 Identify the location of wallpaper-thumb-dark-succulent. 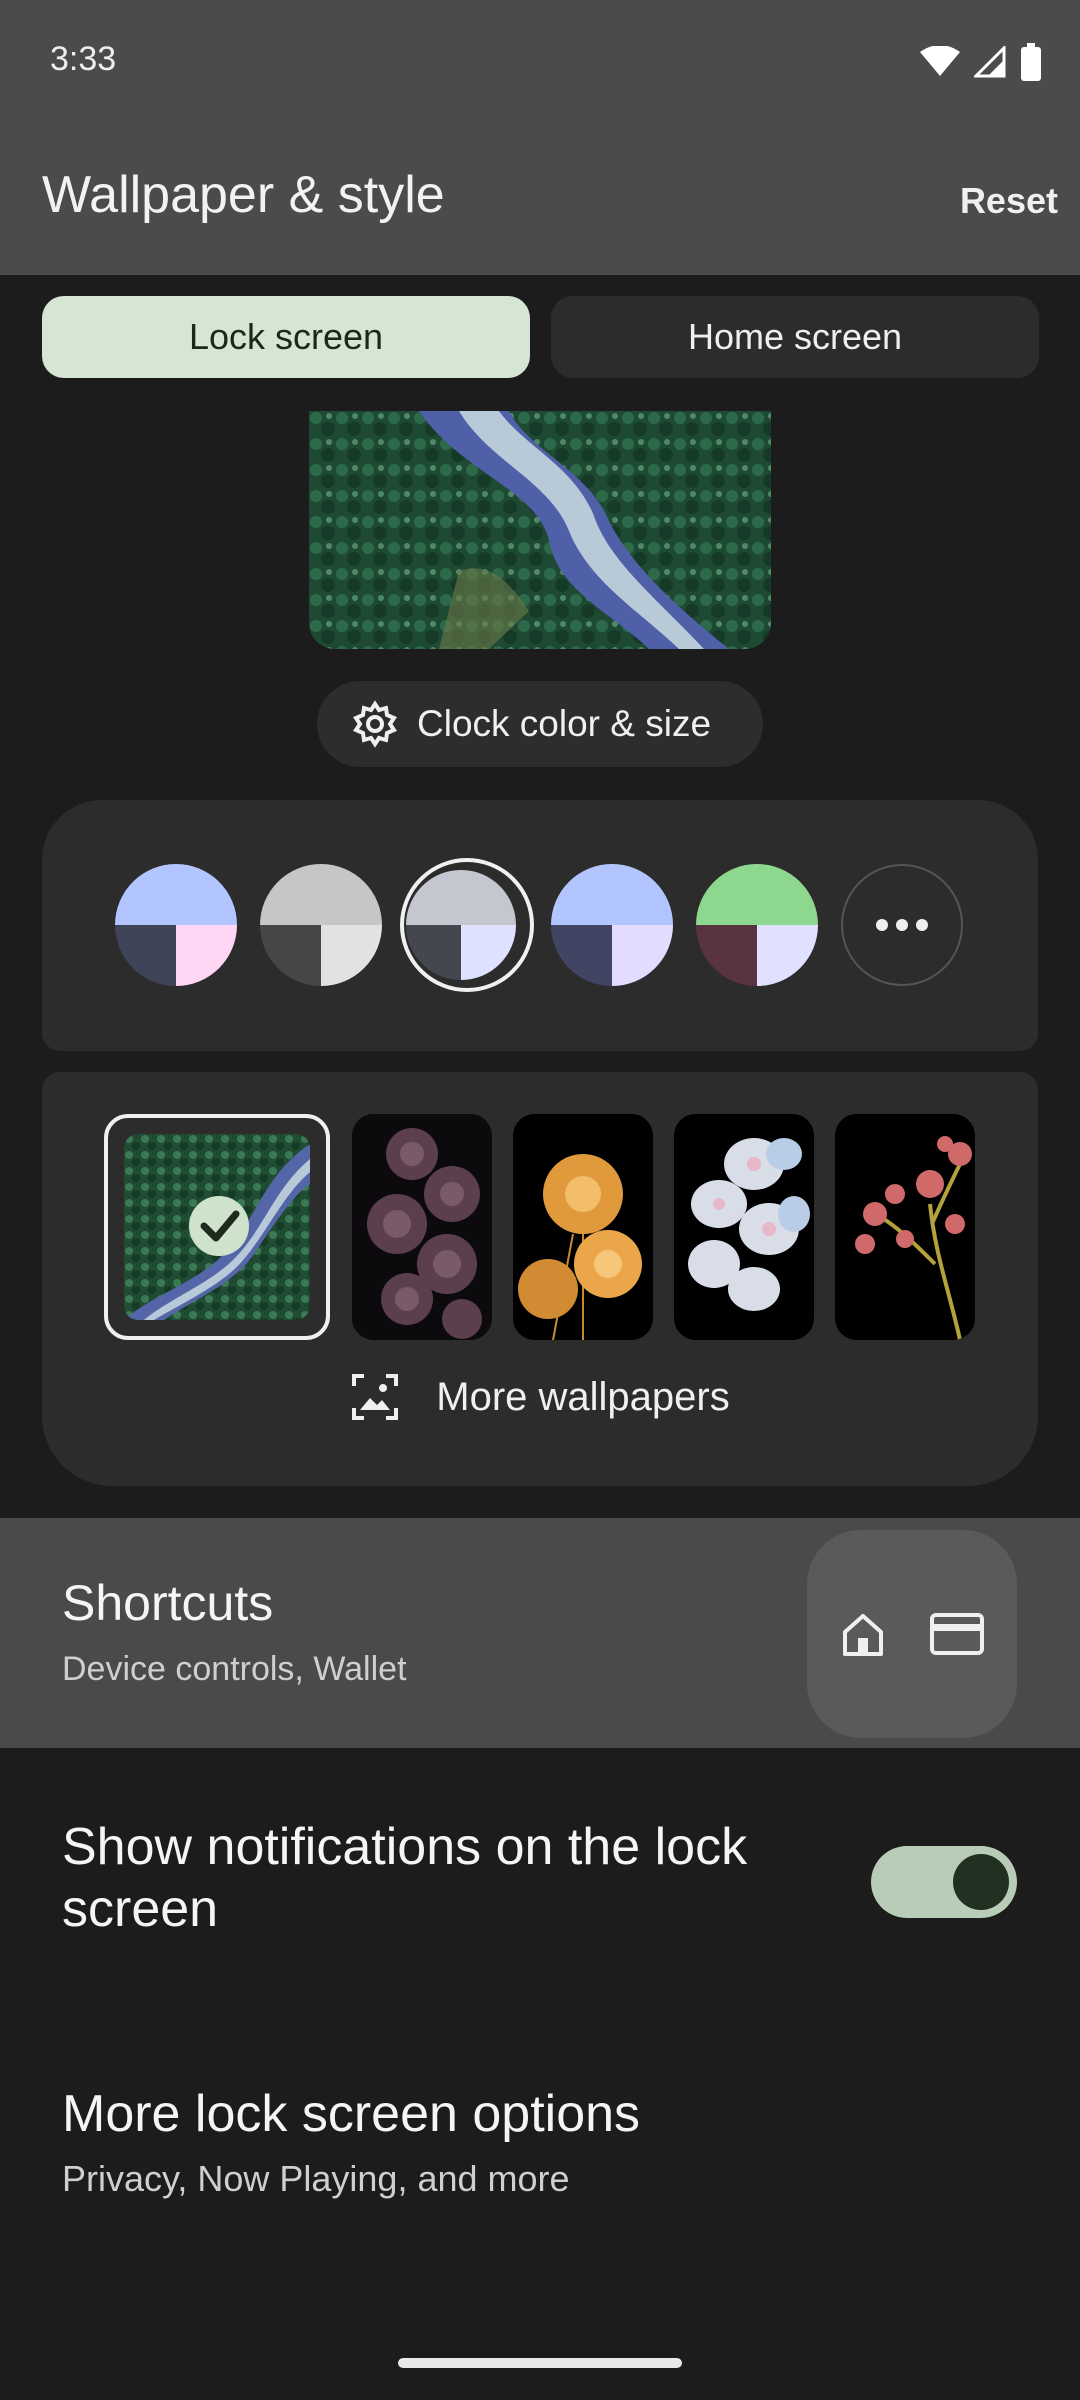
(422, 1227).